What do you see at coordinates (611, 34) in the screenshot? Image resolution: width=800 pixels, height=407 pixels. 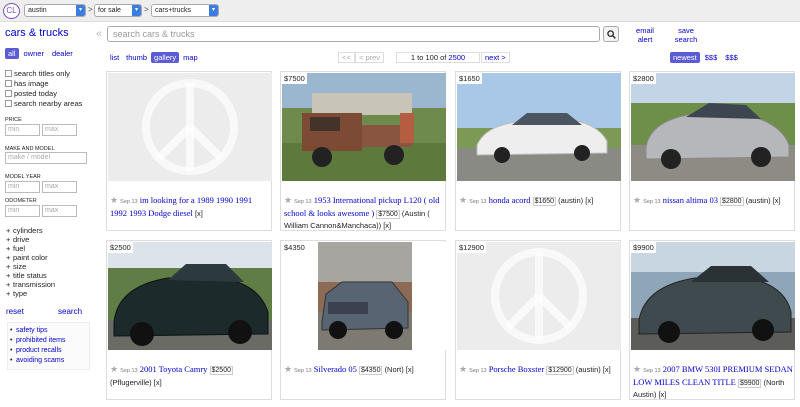 I see `search-submit-button` at bounding box center [611, 34].